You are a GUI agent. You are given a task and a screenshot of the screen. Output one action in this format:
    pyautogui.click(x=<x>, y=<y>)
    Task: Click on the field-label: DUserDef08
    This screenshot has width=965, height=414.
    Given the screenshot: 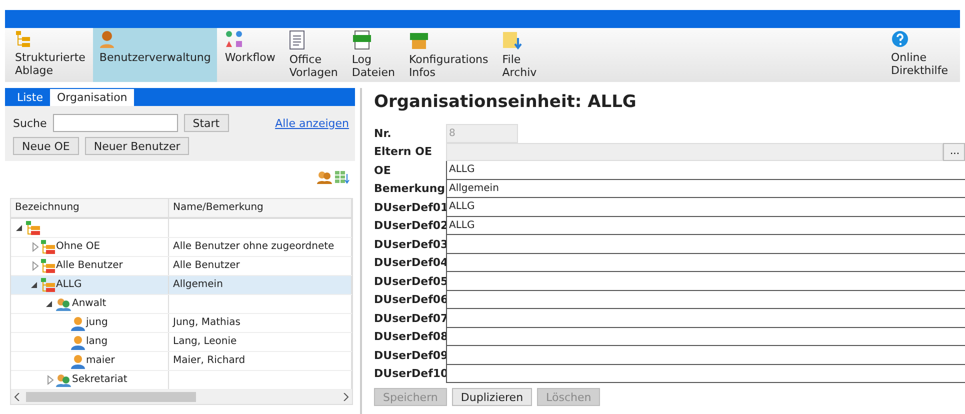 What is the action you would take?
    pyautogui.click(x=410, y=337)
    